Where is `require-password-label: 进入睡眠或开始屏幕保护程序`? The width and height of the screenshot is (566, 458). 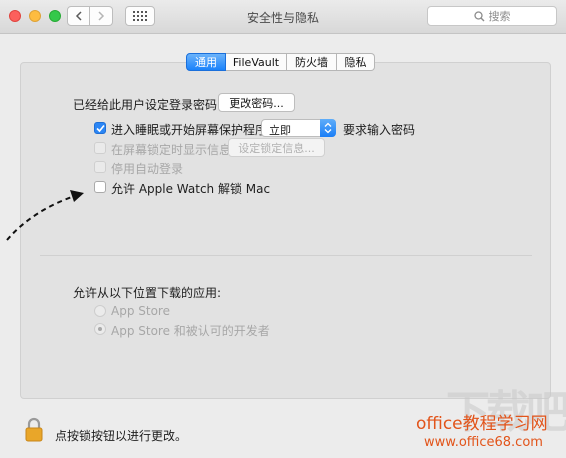 require-password-label: 进入睡眠或开始屏幕保护程序 is located at coordinates (189, 130).